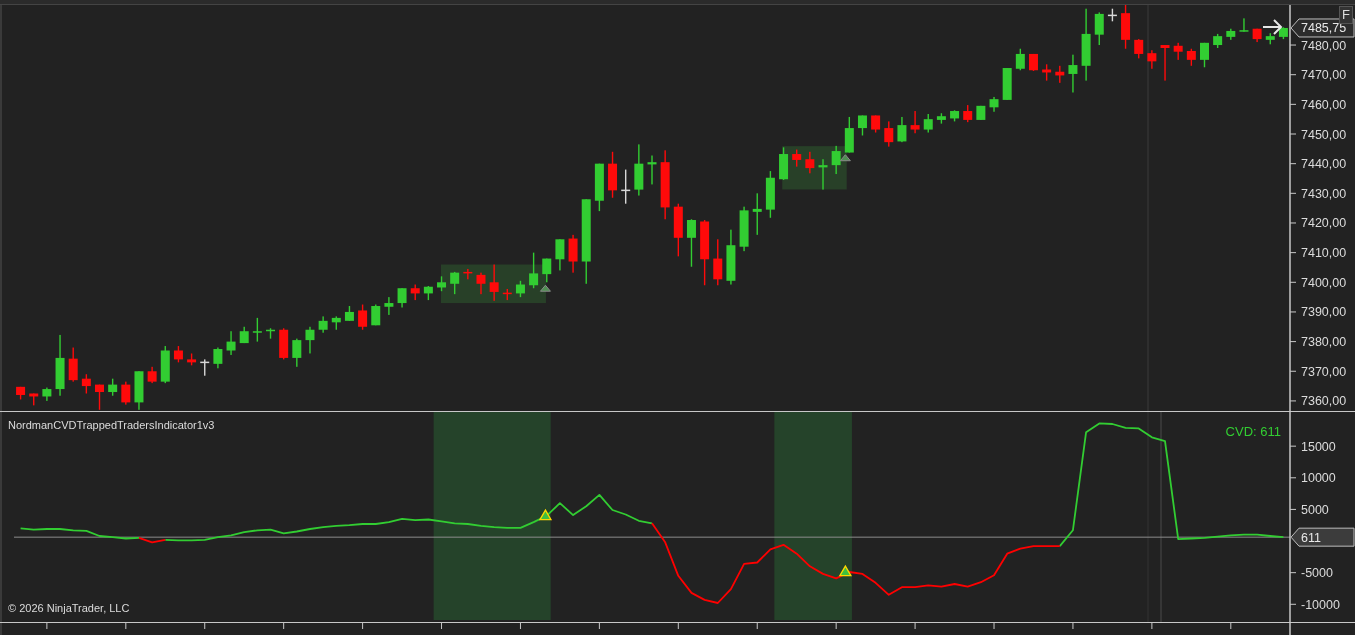 The width and height of the screenshot is (1355, 635). I want to click on axis-label: 7480,00, so click(1324, 45).